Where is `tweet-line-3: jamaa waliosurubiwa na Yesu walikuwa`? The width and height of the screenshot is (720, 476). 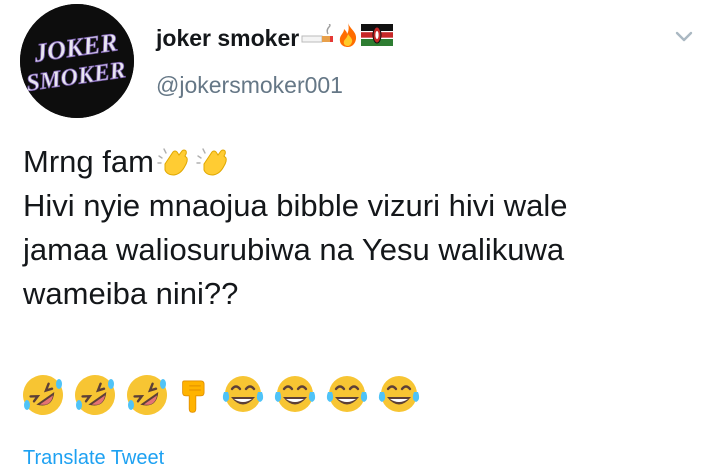 tweet-line-3: jamaa waliosurubiwa na Yesu walikuwa is located at coordinates (294, 249).